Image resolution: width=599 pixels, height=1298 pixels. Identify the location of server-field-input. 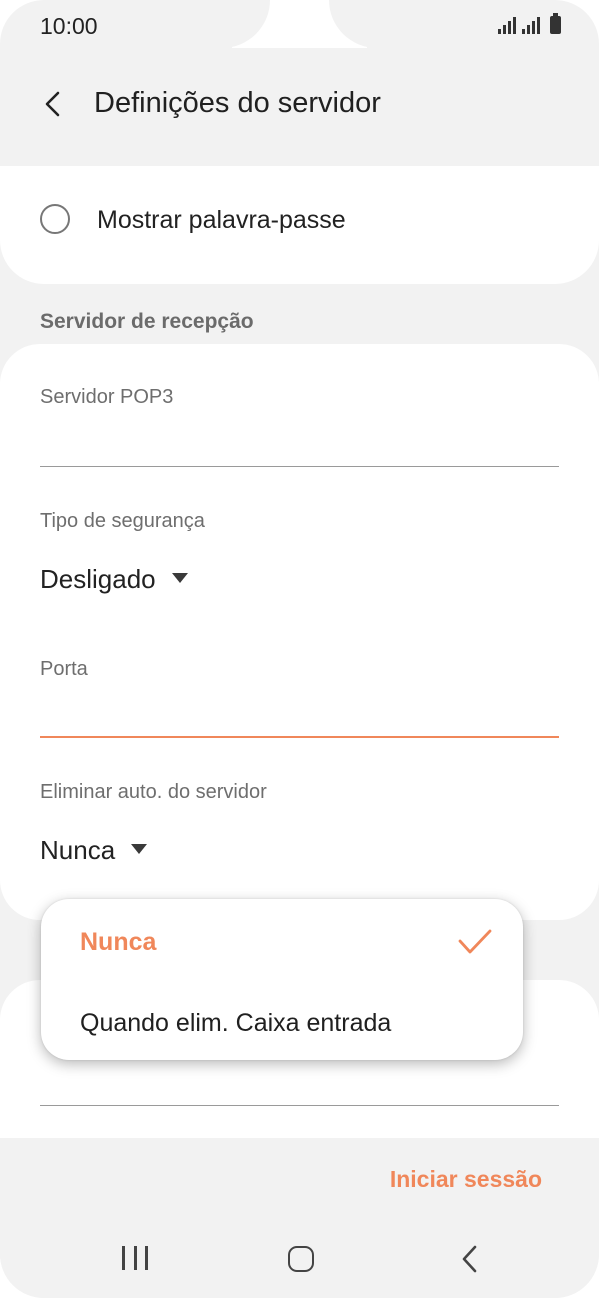
(299, 466).